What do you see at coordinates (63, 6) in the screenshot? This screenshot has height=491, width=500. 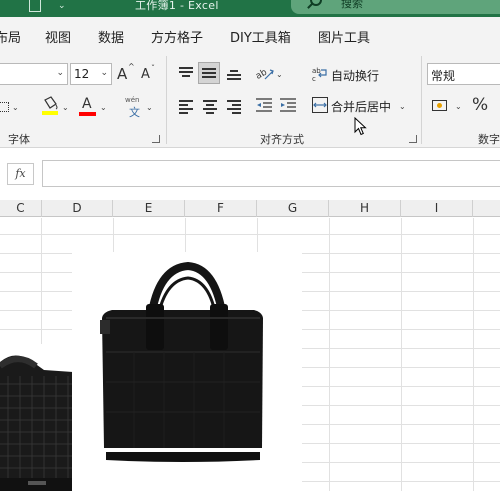 I see `quick-access-dropdown-icon: ⌄` at bounding box center [63, 6].